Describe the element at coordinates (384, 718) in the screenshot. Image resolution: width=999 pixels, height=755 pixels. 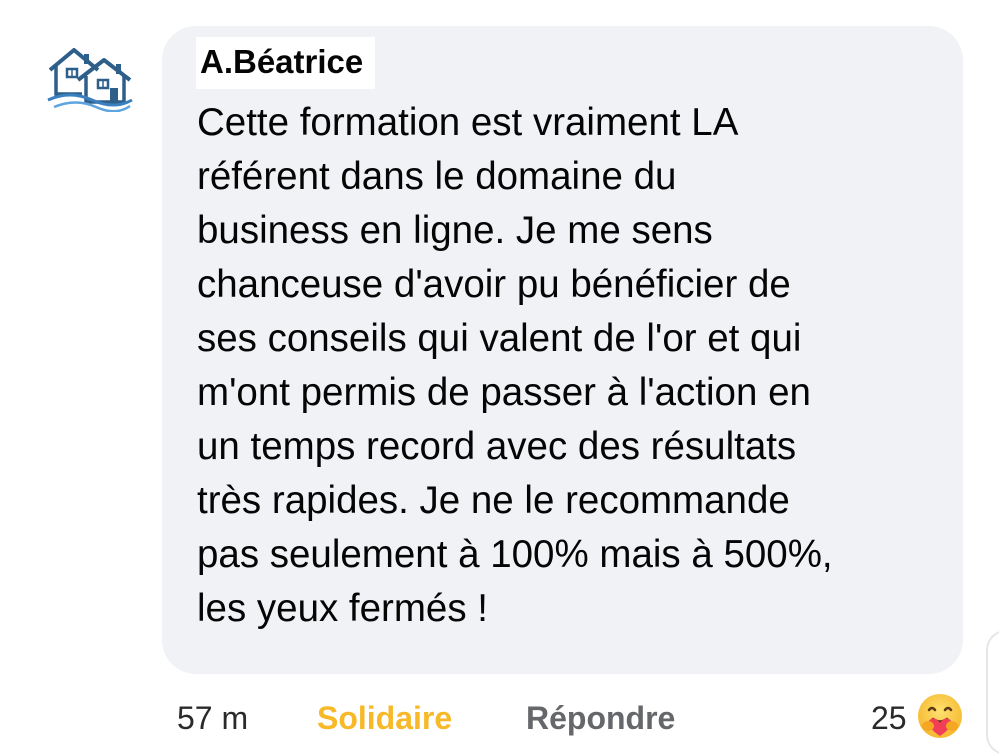
I see `react-button: Solidaire` at that location.